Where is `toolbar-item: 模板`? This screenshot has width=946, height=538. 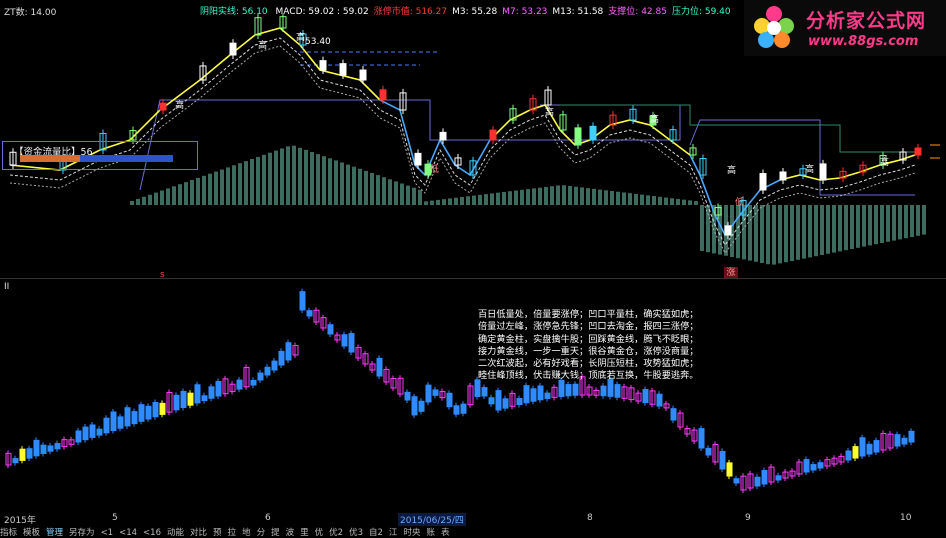 toolbar-item: 模板 is located at coordinates (31, 533).